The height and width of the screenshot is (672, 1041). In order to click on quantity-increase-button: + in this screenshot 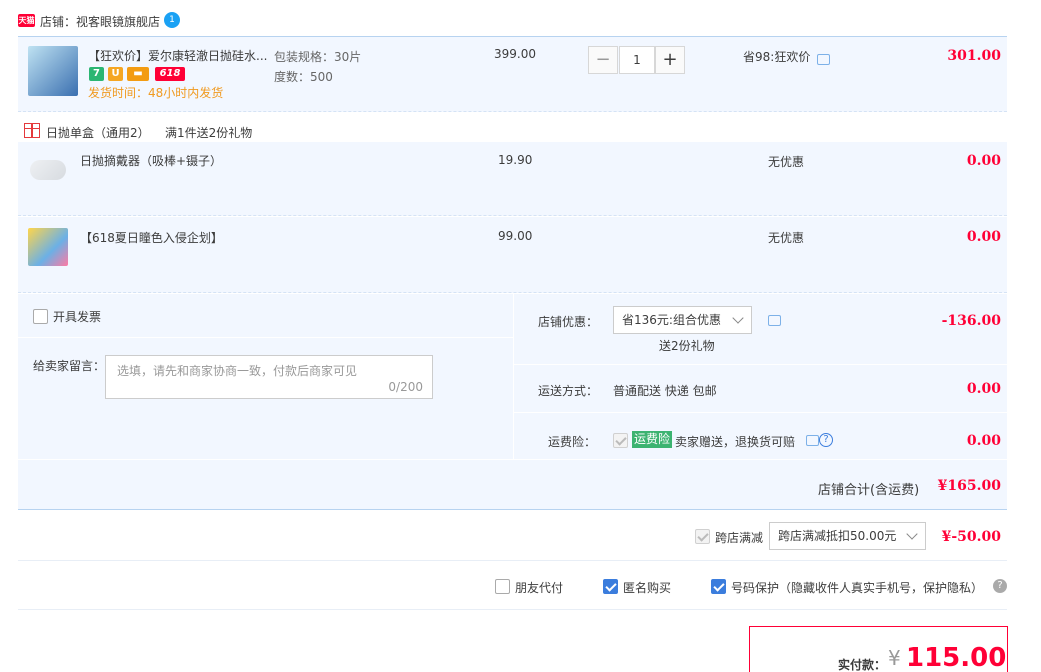, I will do `click(670, 60)`.